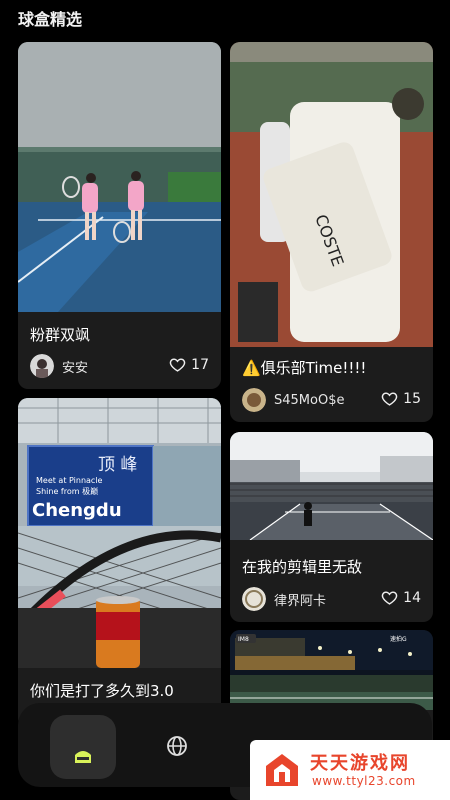  Describe the element at coordinates (67, 491) in the screenshot. I see `banner-line2: Shine from 极巅` at that location.